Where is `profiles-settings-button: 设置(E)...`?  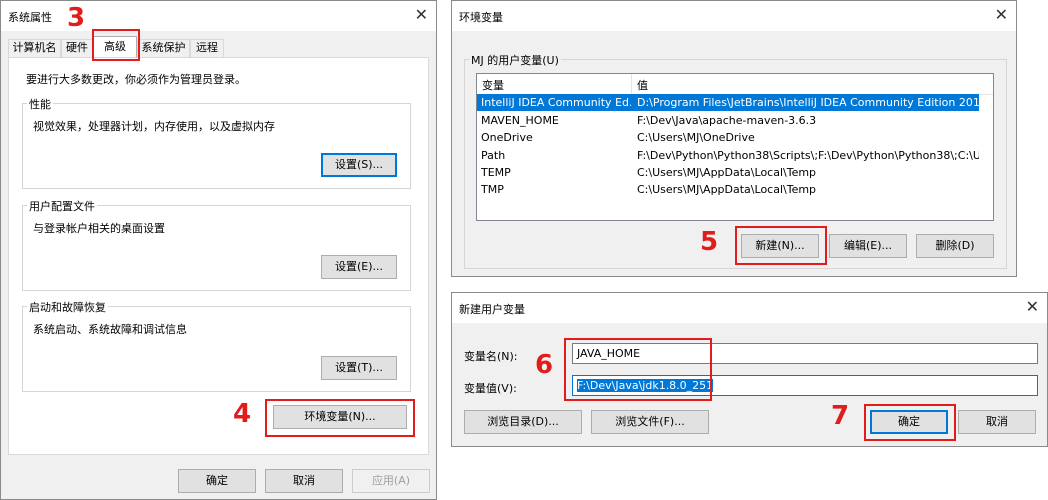
profiles-settings-button: 设置(E)... is located at coordinates (359, 267).